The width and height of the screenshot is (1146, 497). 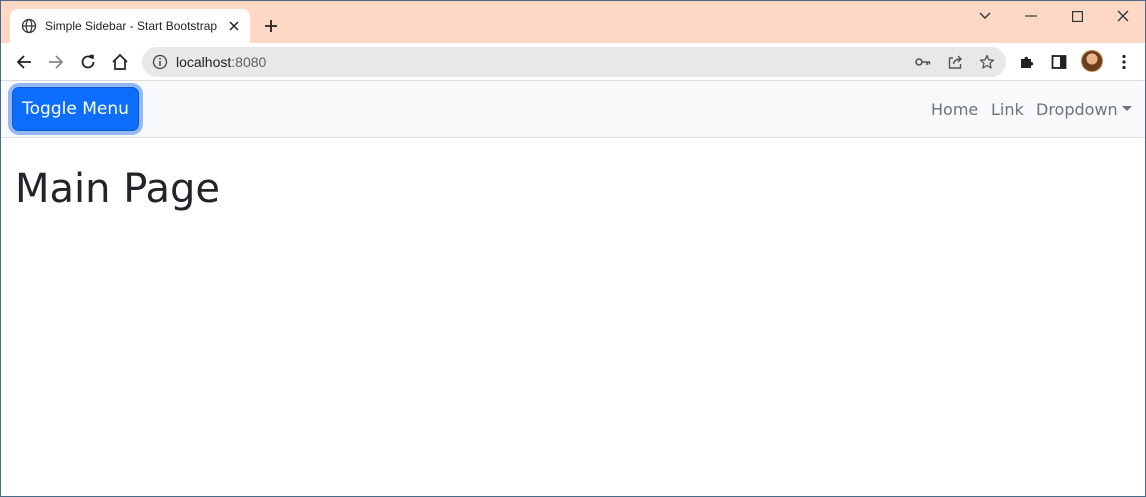 I want to click on home-icon, so click(x=120, y=62).